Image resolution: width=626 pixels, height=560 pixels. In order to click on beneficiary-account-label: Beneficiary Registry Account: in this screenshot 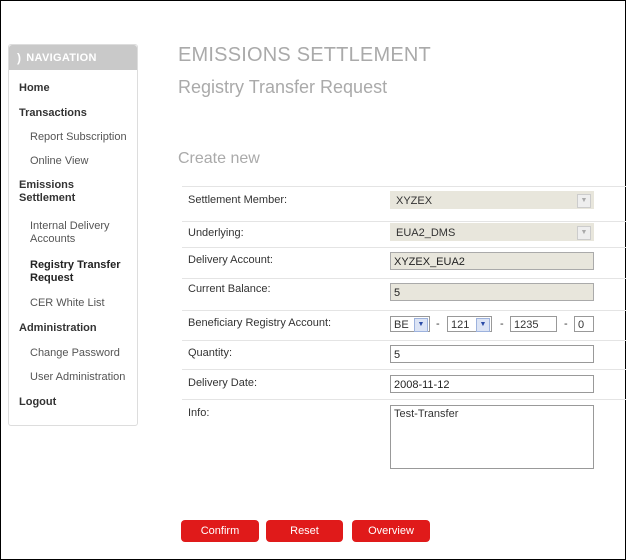, I will do `click(260, 323)`.